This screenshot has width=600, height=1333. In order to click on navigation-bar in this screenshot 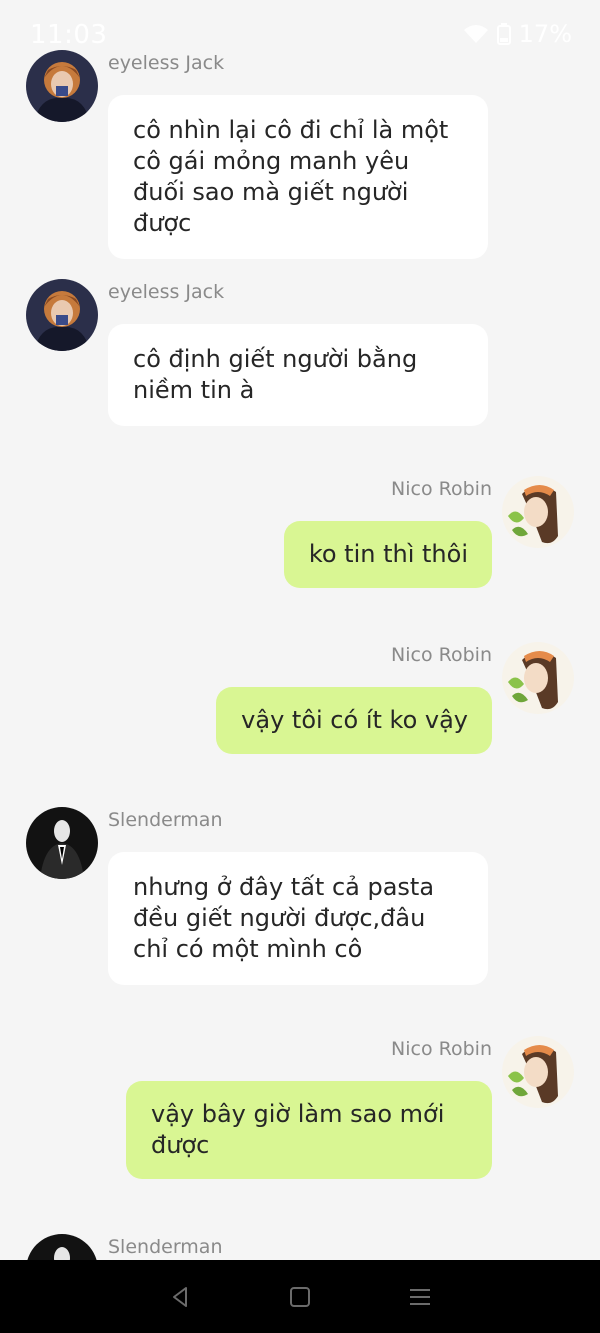, I will do `click(300, 1296)`.